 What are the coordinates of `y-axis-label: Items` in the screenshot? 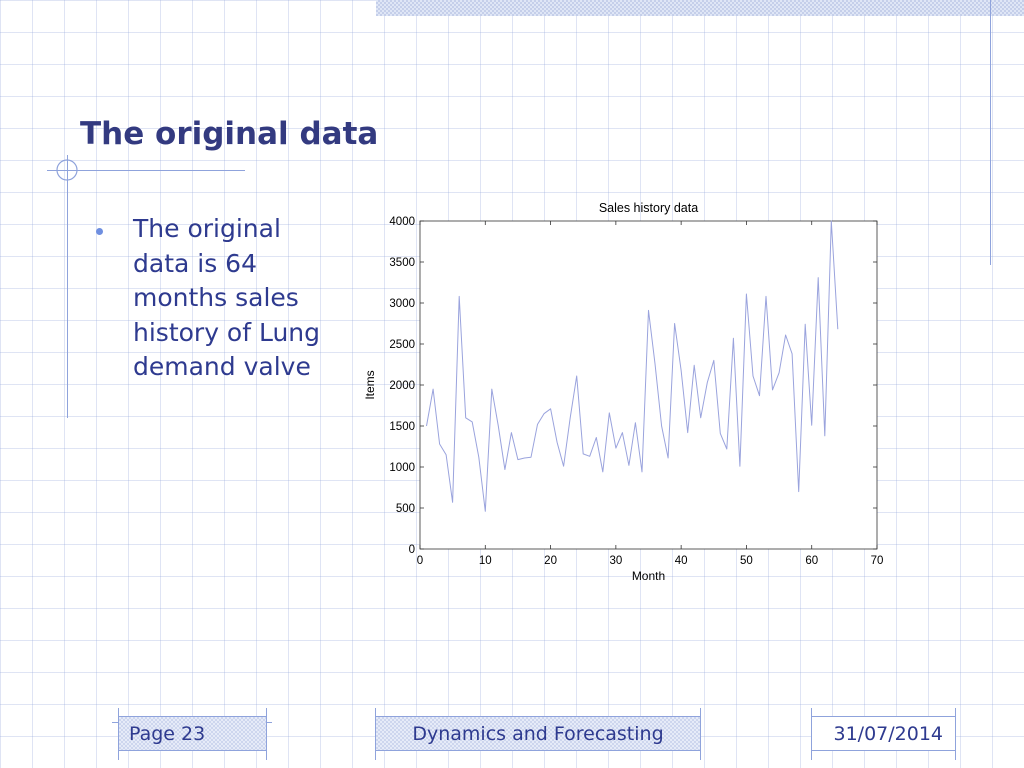 It's located at (370, 384).